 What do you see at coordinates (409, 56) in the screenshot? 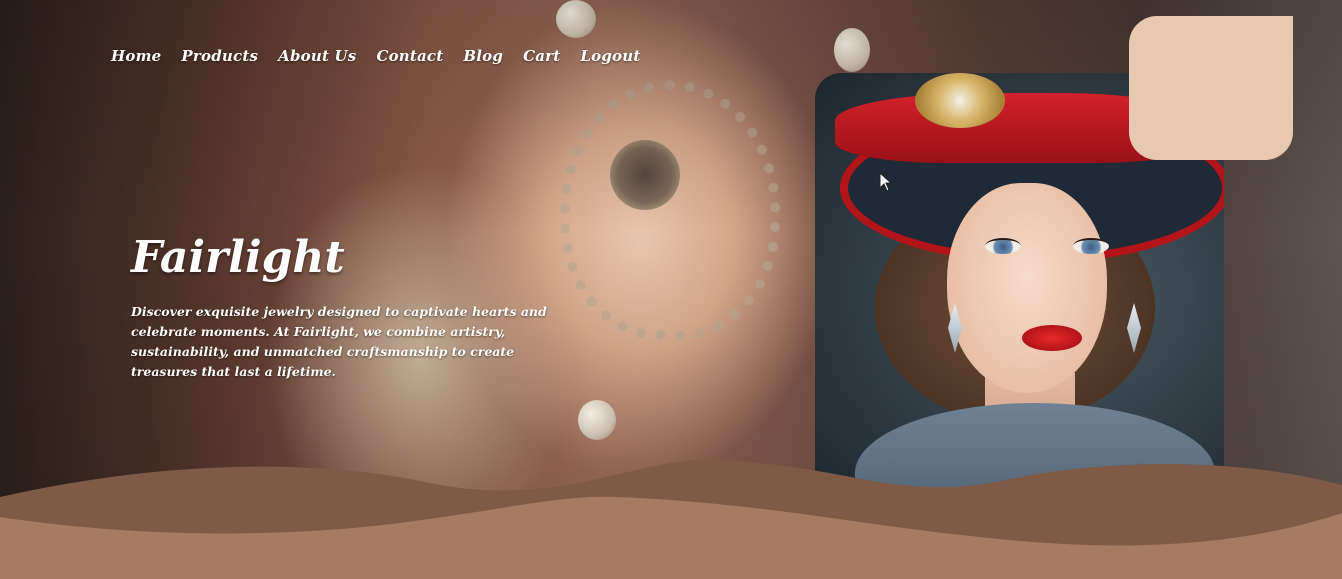
I see `nav-link-contact: Contact` at bounding box center [409, 56].